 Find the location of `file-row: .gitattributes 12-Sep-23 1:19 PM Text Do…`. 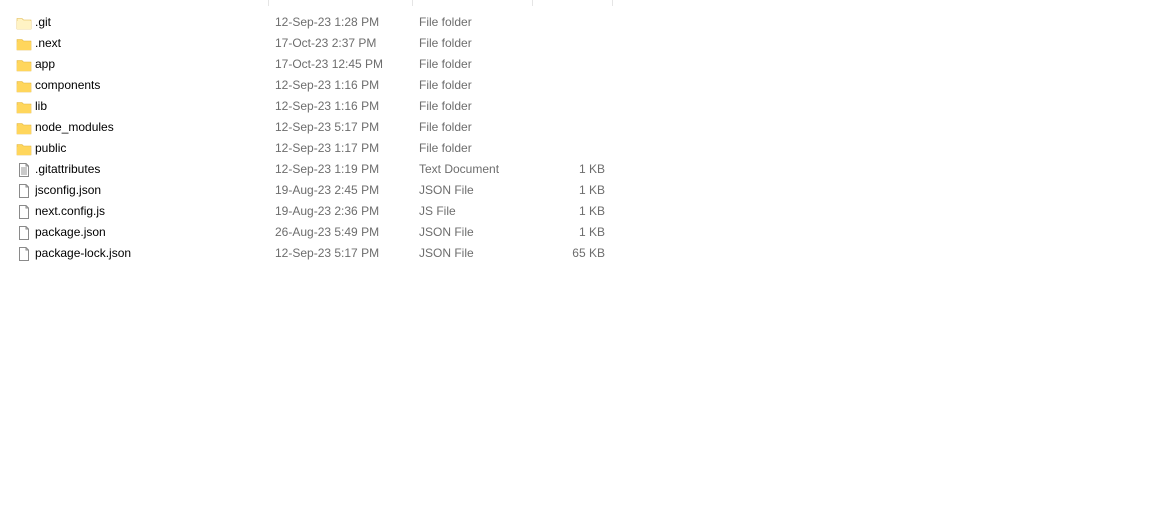

file-row: .gitattributes 12-Sep-23 1:19 PM Text Do… is located at coordinates (310, 169).